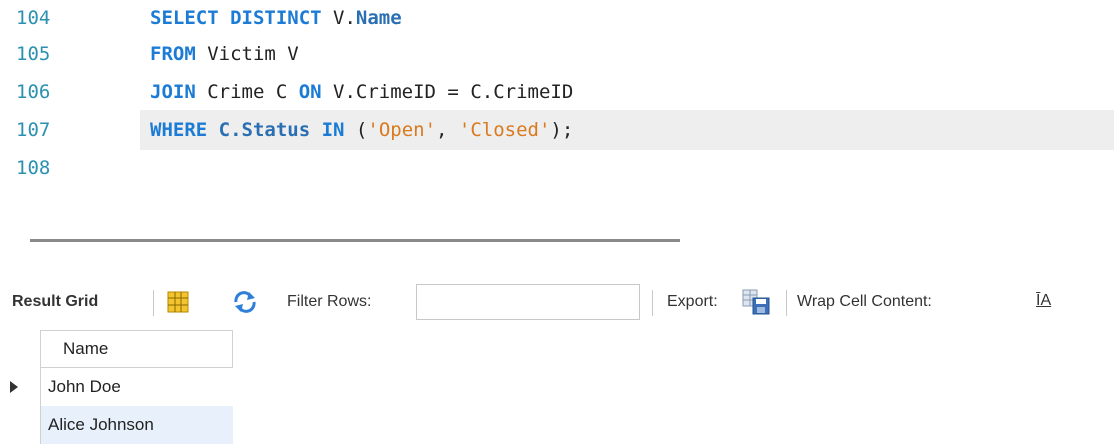  I want to click on sql-string: 'Closed', so click(504, 130).